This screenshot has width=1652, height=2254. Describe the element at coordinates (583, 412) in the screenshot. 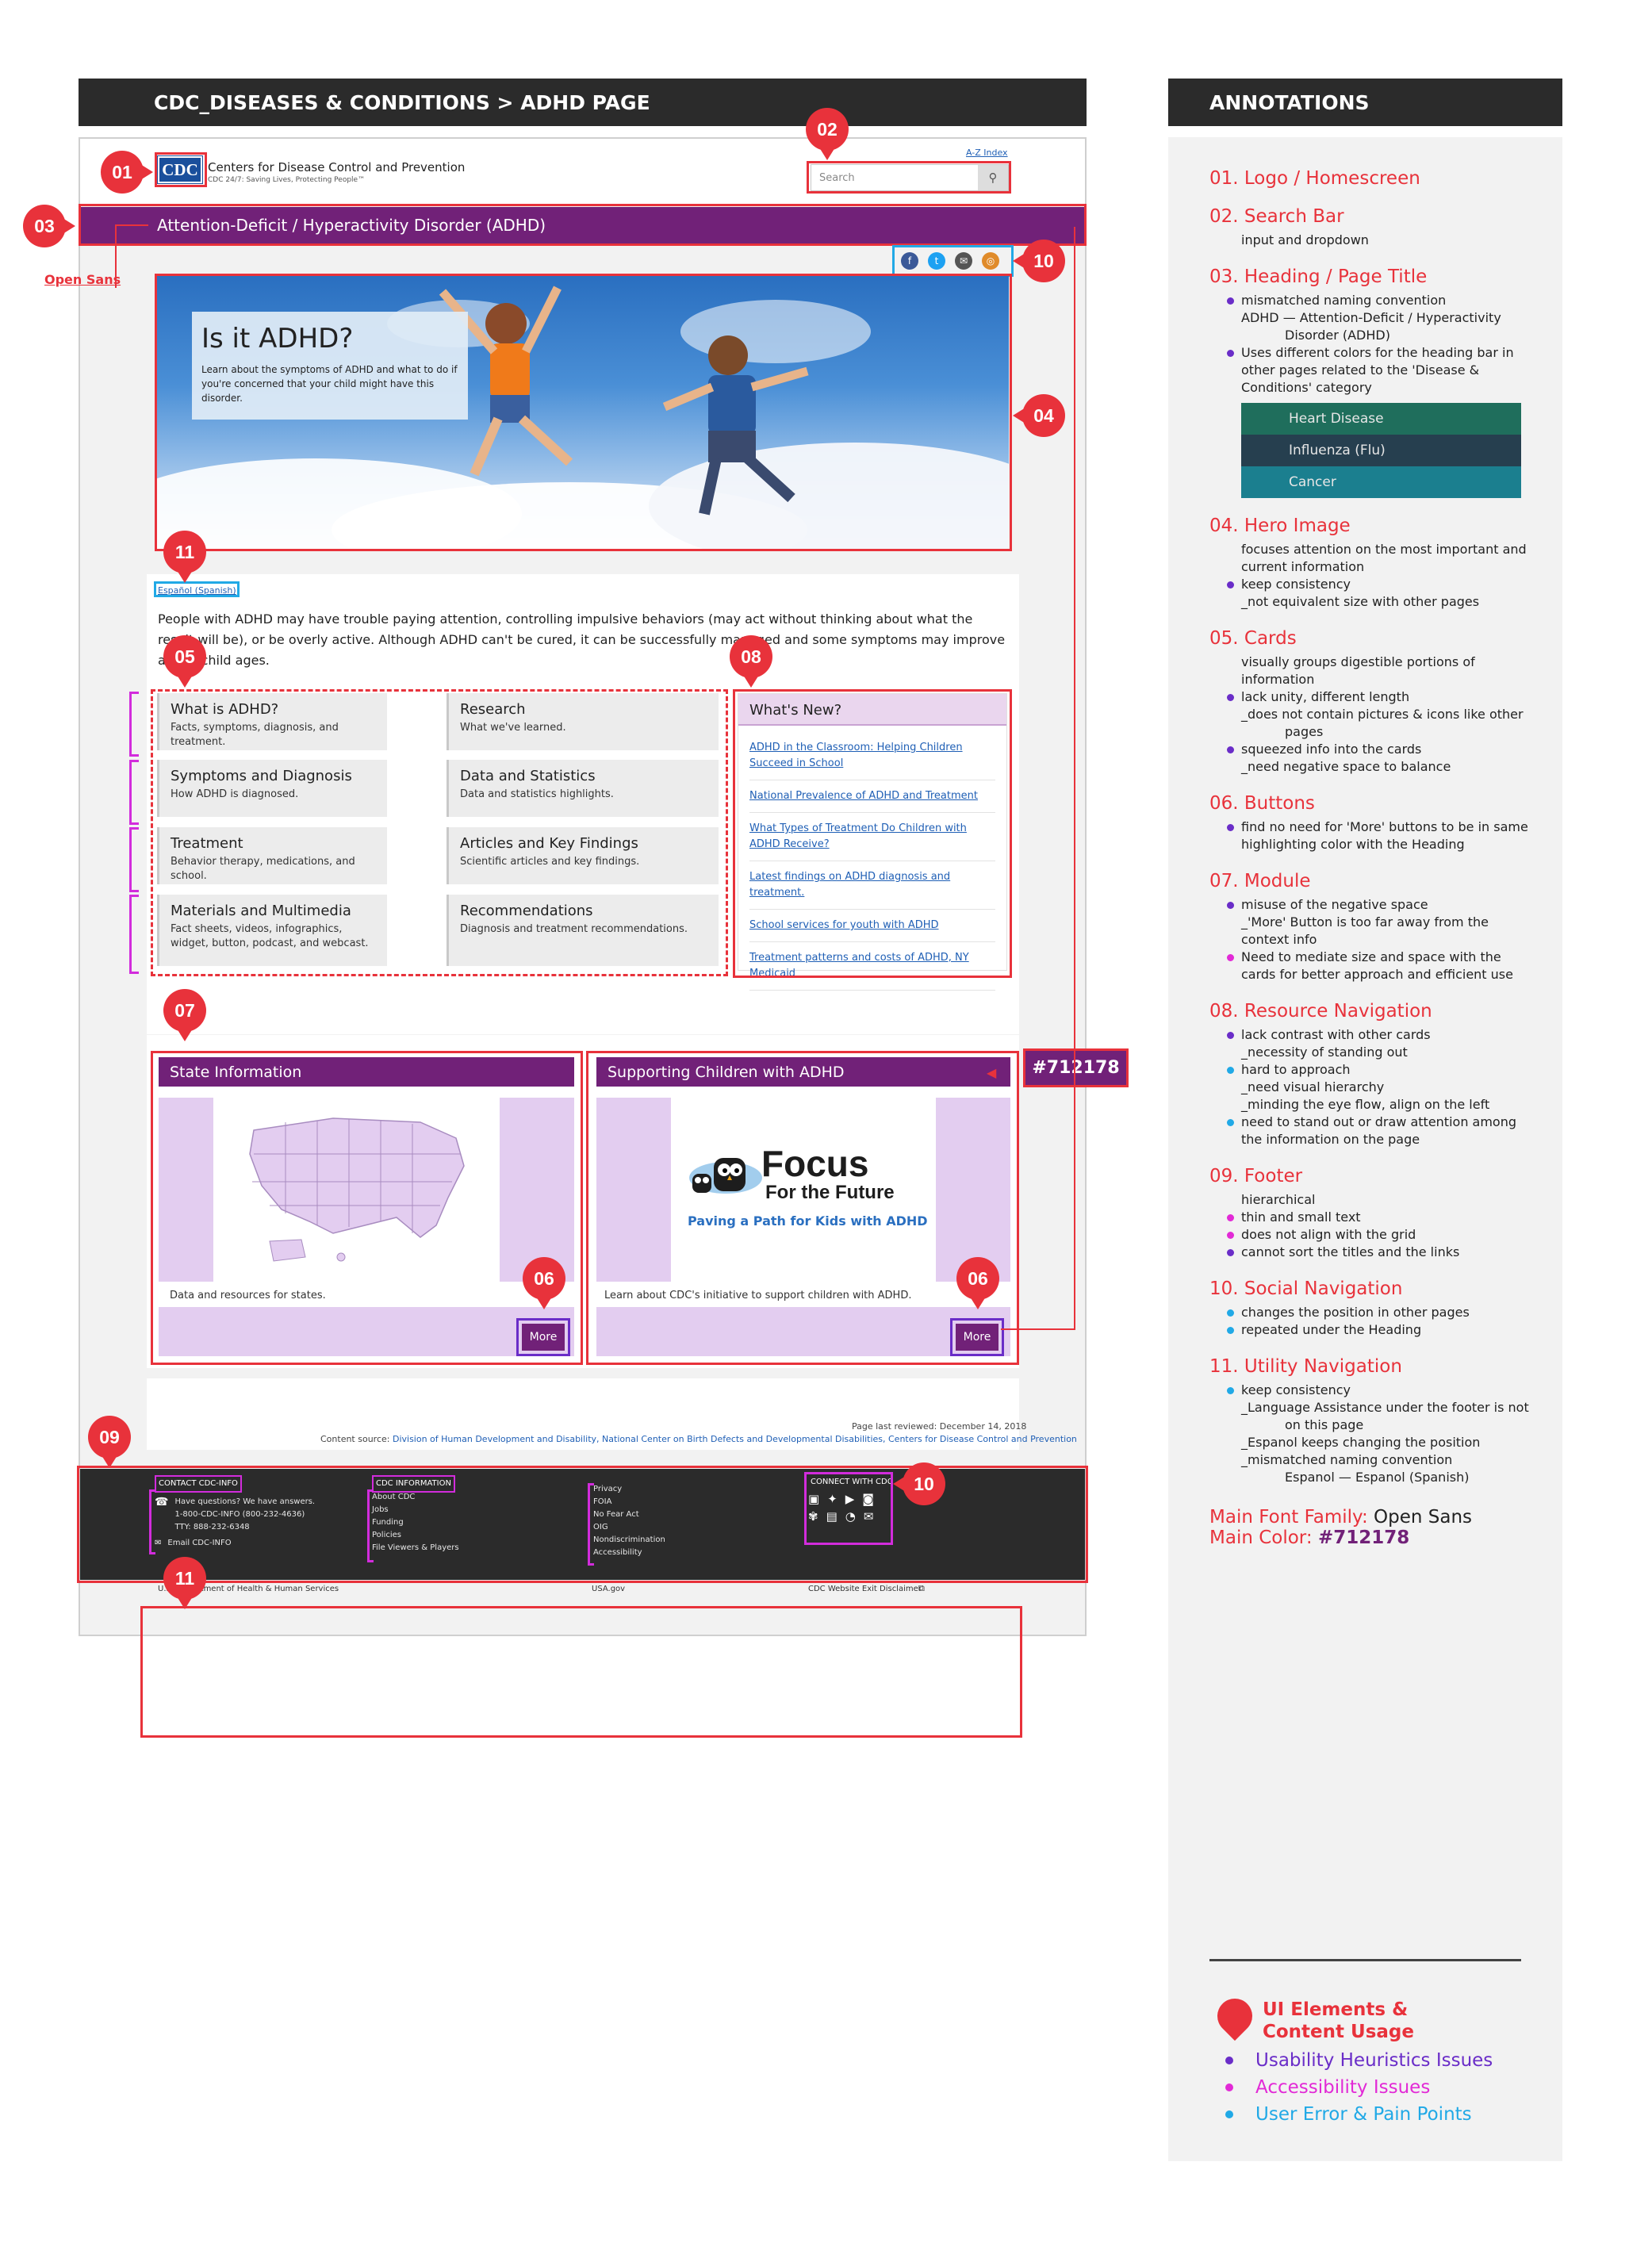

I see `hero-annot-box` at that location.